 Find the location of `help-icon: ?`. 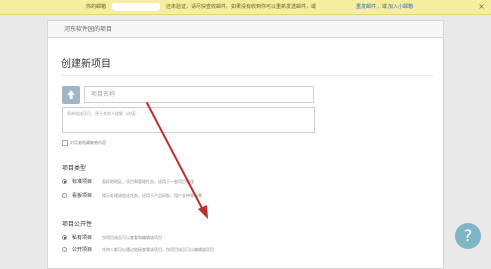

help-icon: ? is located at coordinates (468, 235).